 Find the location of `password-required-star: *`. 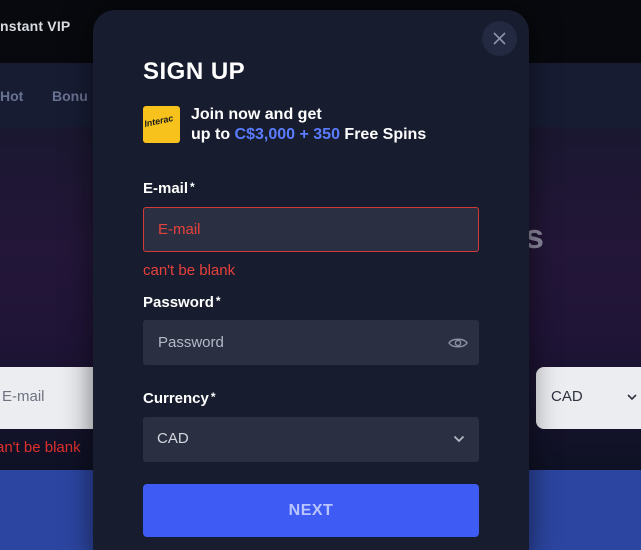

password-required-star: * is located at coordinates (218, 301).